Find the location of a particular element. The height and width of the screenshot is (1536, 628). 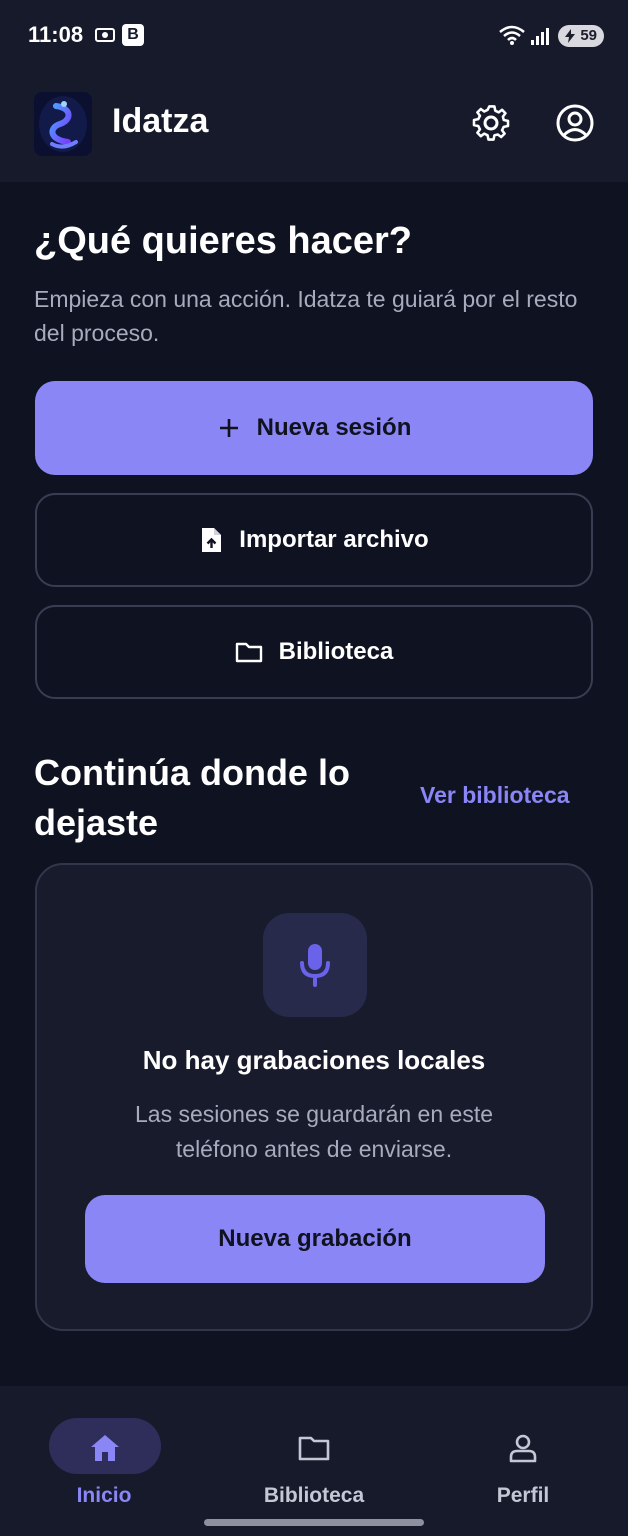

home-icon is located at coordinates (105, 1448).